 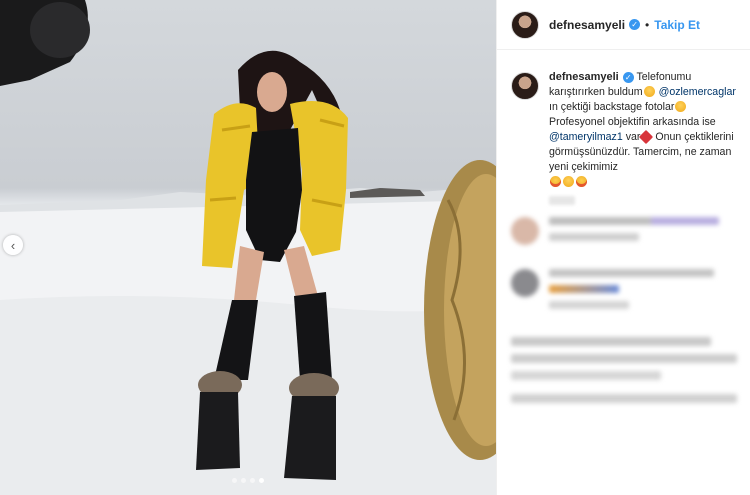 What do you see at coordinates (525, 24) in the screenshot?
I see `avatar` at bounding box center [525, 24].